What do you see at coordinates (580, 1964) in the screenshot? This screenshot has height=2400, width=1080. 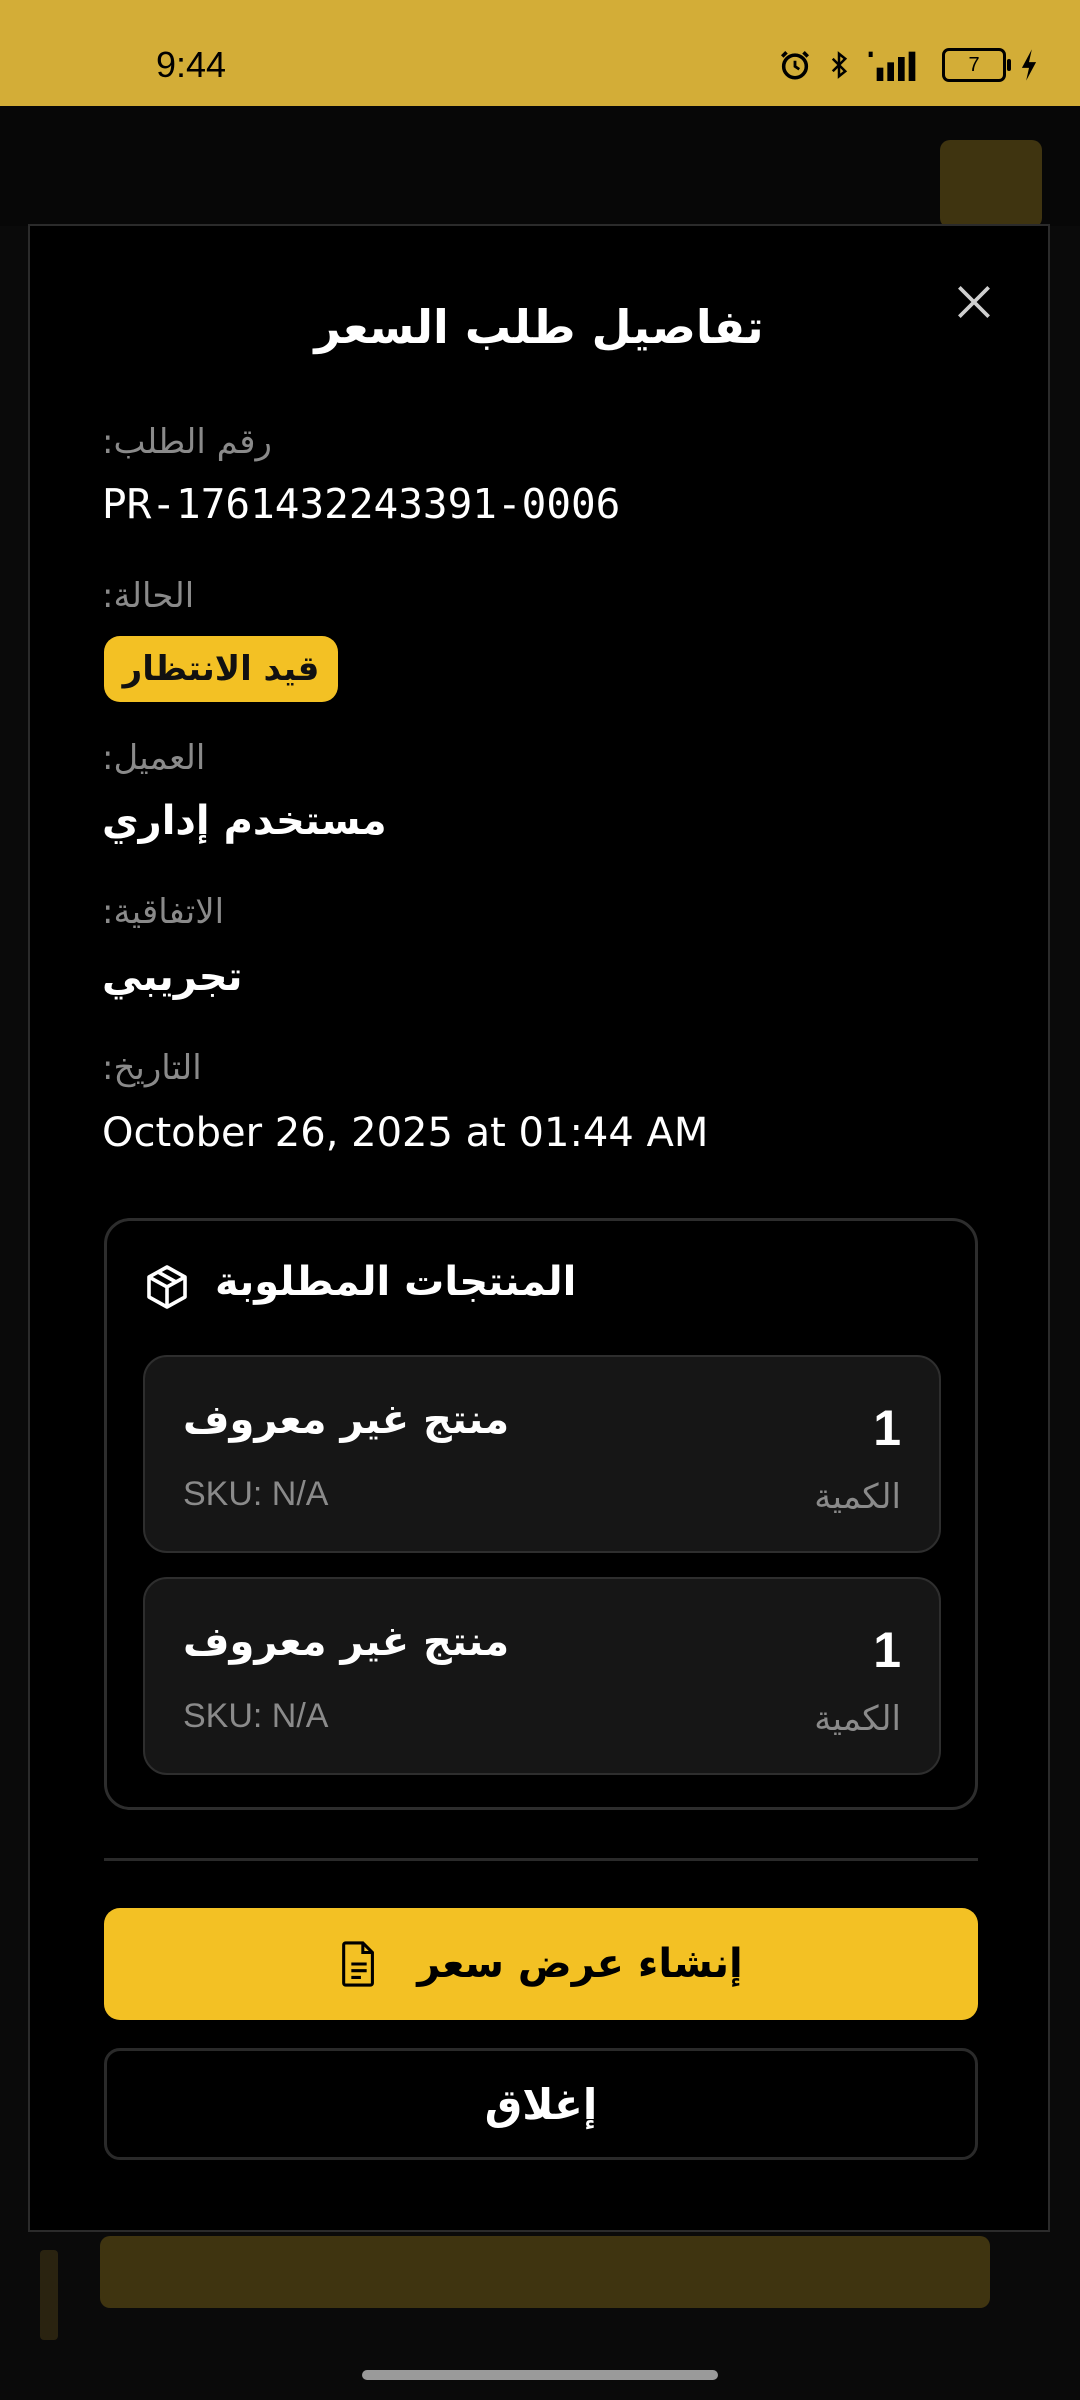 I see `create-quote-label: إنشاء عرض سعر` at bounding box center [580, 1964].